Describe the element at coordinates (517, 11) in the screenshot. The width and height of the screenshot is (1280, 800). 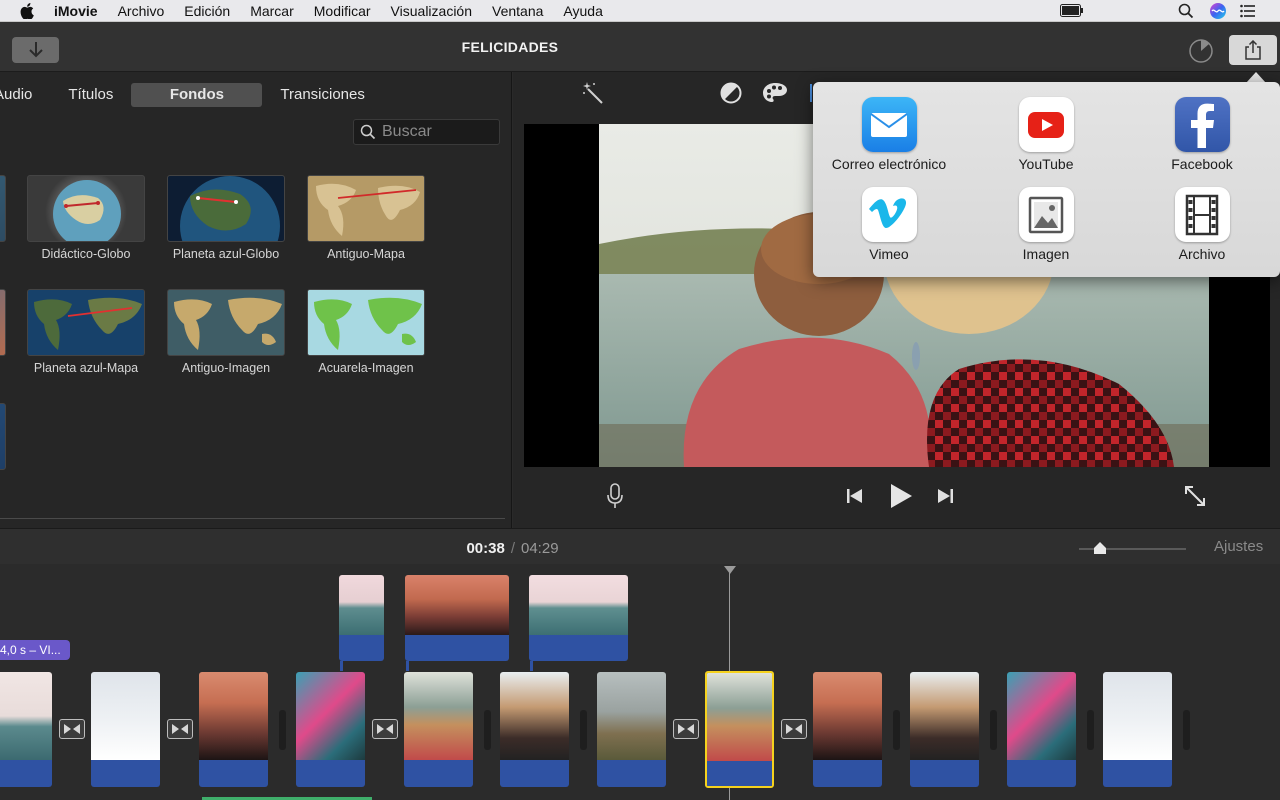
I see `menu-ventana: Ventana` at that location.